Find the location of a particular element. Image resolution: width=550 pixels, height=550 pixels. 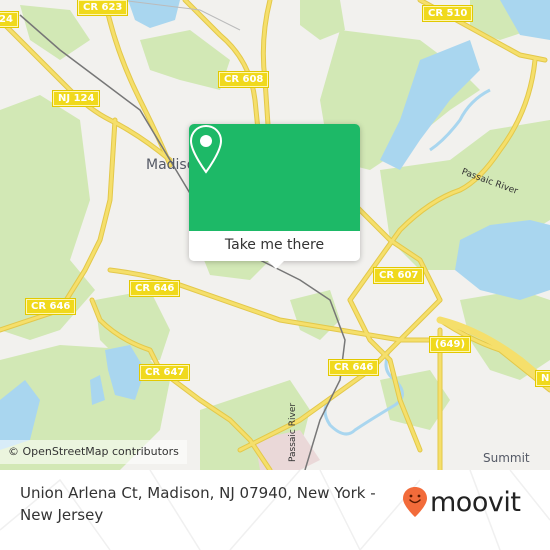

road-label-cr647: CR 647 is located at coordinates (164, 372).